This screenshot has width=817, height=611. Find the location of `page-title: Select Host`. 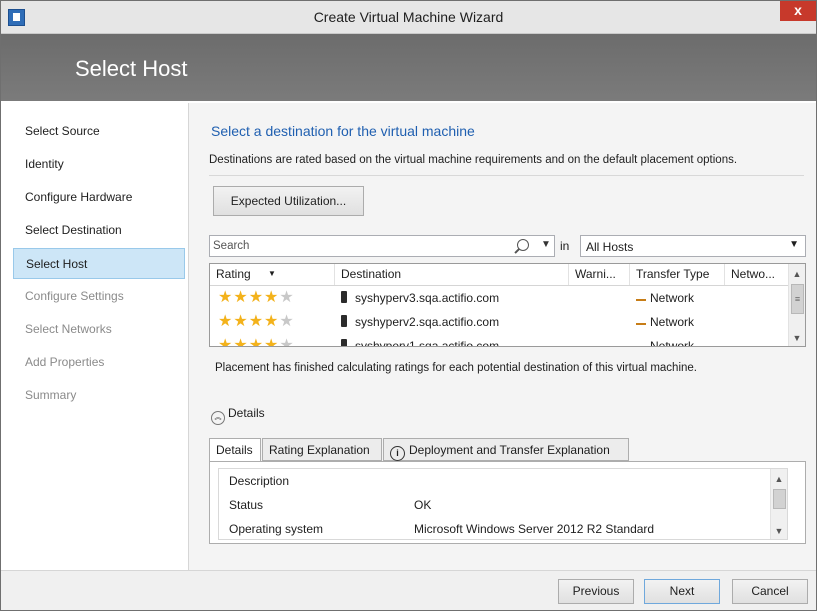

page-title: Select Host is located at coordinates (131, 68).